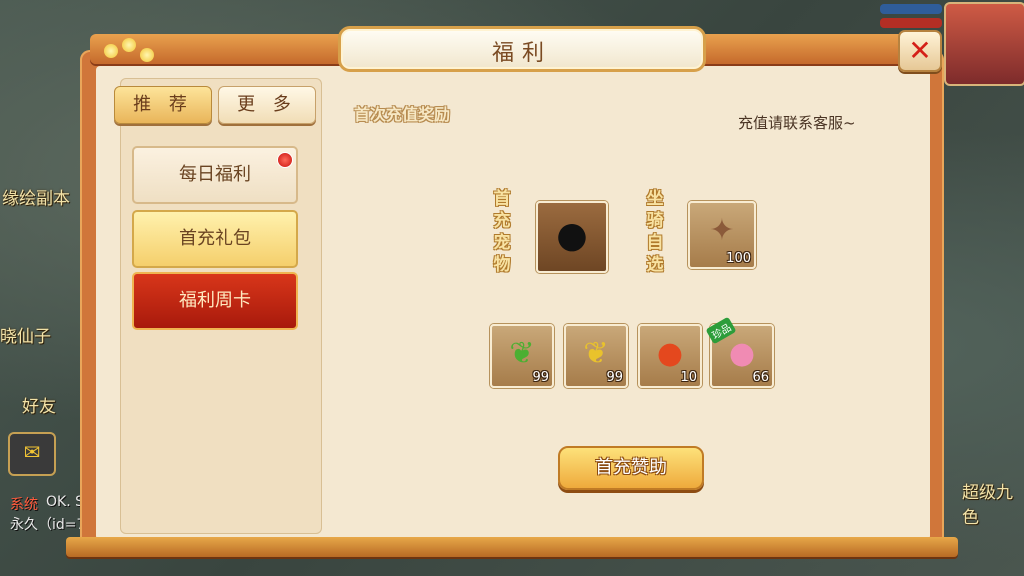  Describe the element at coordinates (267, 105) in the screenshot. I see `tab-more: 更 多` at that location.